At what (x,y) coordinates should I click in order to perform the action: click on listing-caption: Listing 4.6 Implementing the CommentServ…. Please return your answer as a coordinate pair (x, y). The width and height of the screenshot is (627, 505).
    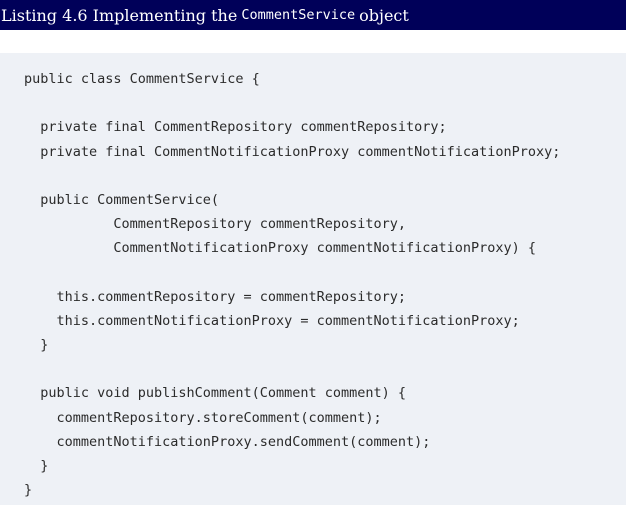
    Looking at the image, I should click on (313, 15).